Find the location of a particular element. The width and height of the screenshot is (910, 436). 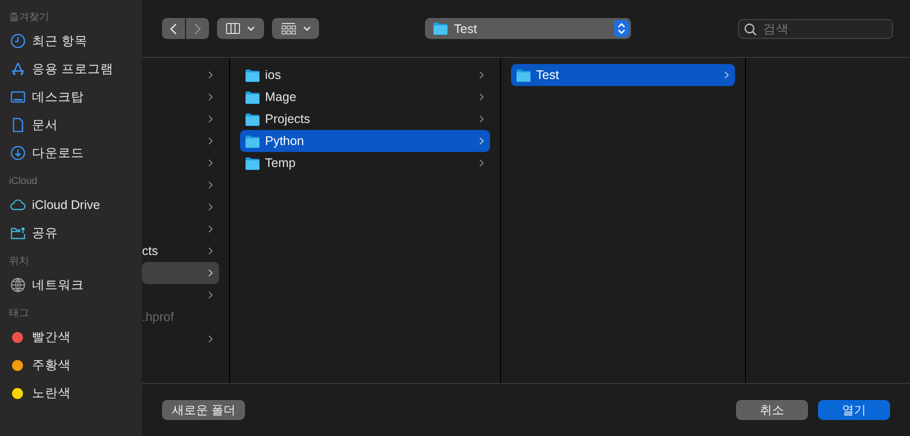

sidebar-item: 최근 항목 is located at coordinates (71, 41).